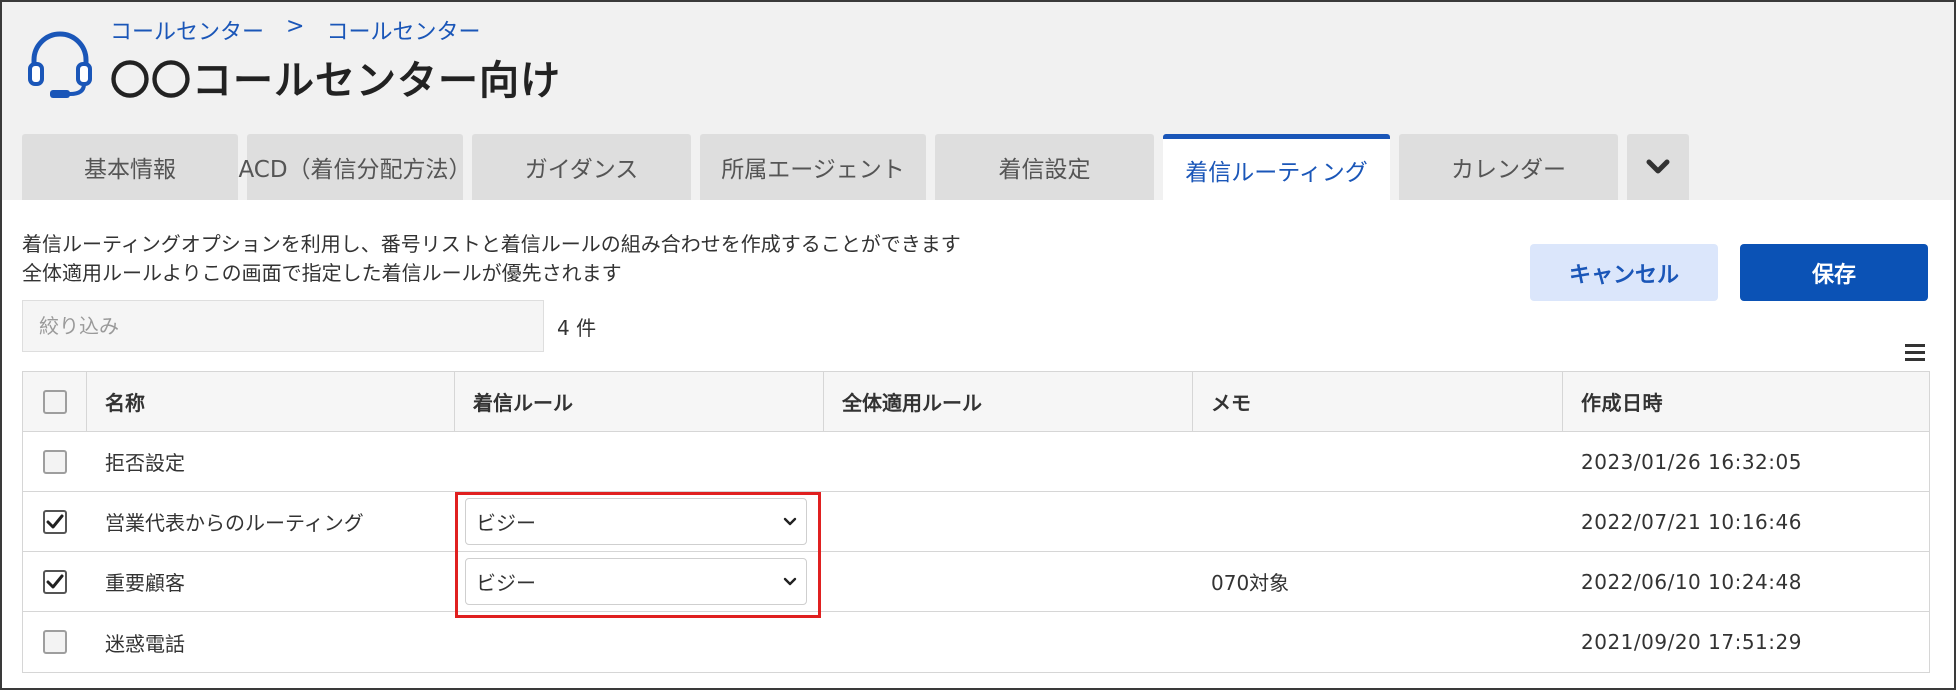  What do you see at coordinates (581, 167) in the screenshot?
I see `tab-guidance: ガイダンス` at bounding box center [581, 167].